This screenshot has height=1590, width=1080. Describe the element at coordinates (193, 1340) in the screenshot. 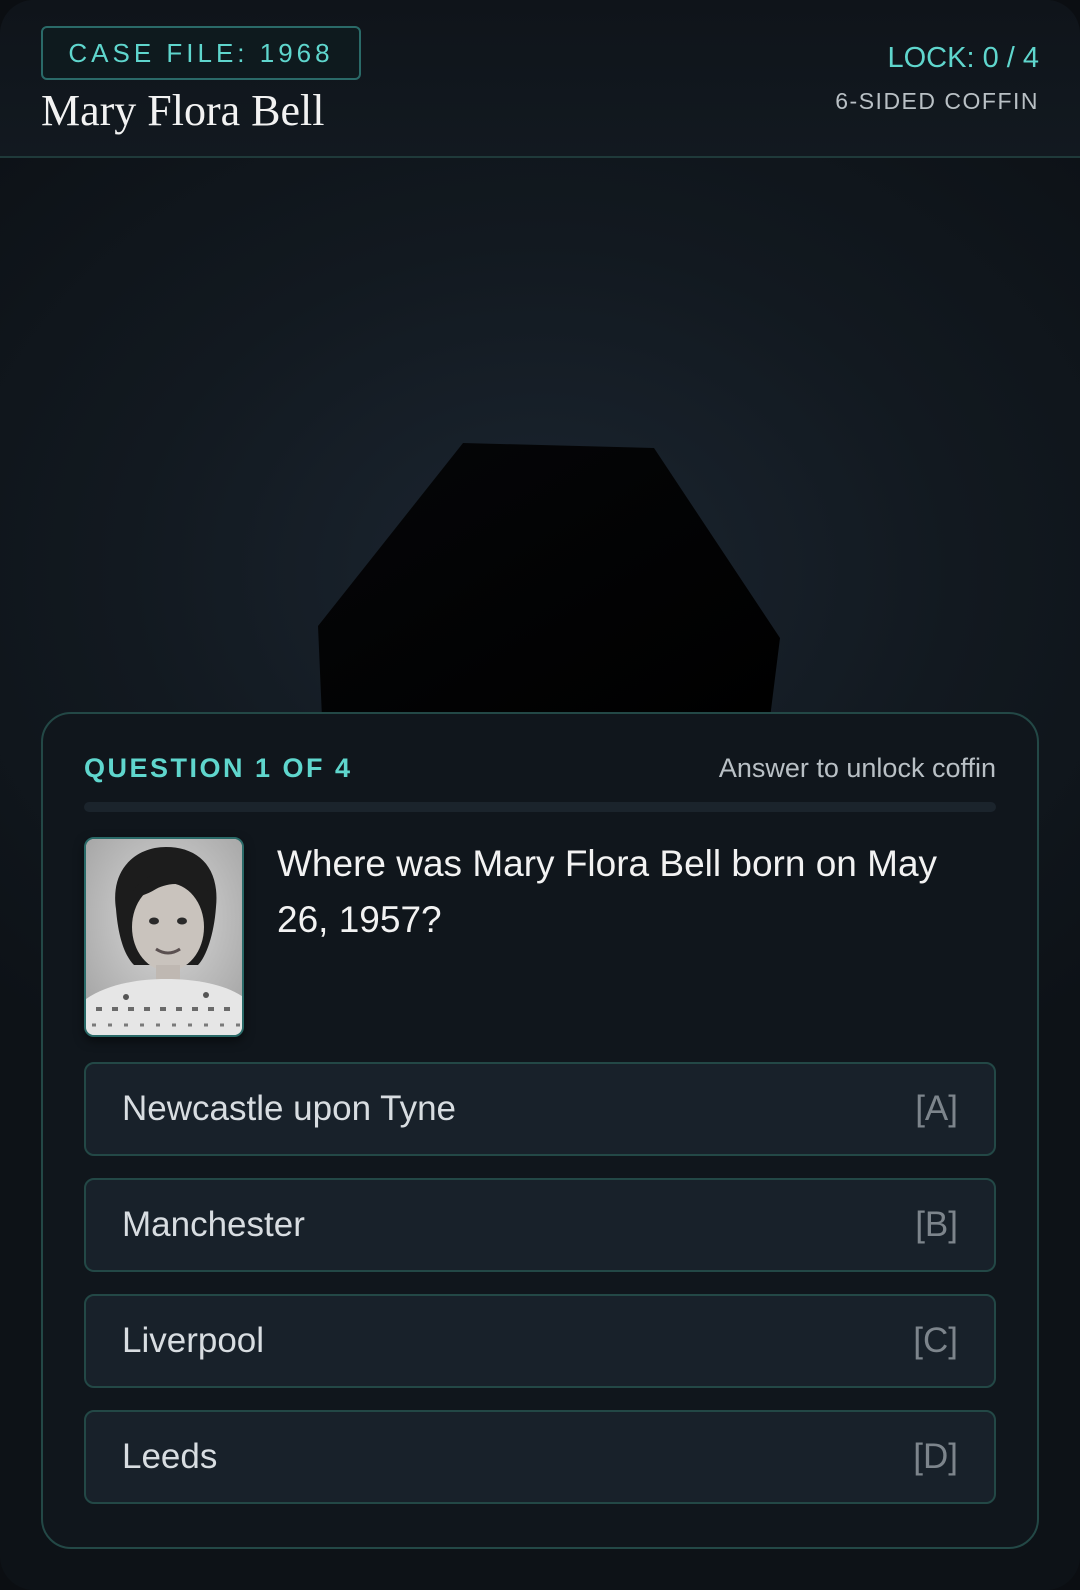

I see `answer-option-label: Liverpool` at that location.